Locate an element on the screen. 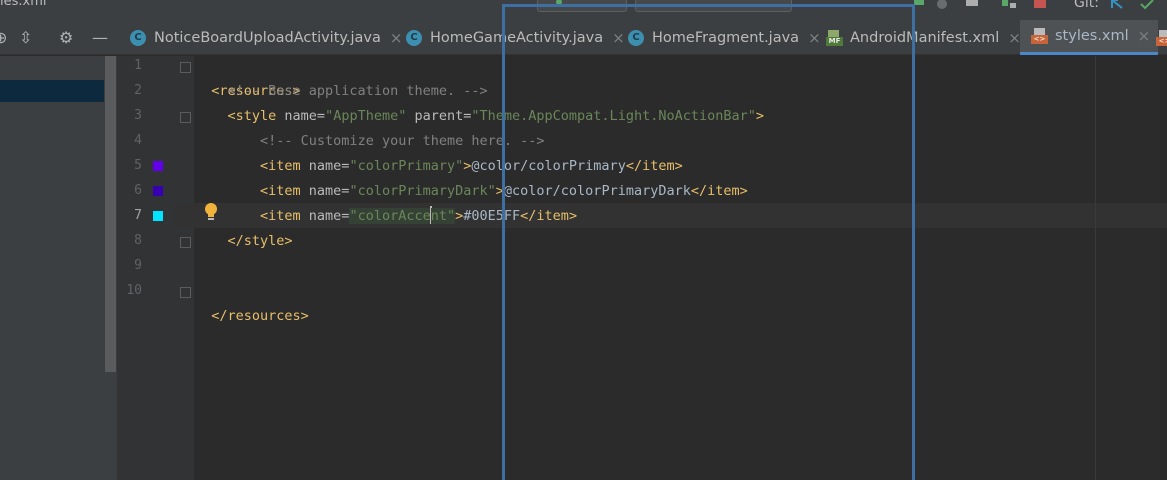  line-number: 6 is located at coordinates (138, 190).